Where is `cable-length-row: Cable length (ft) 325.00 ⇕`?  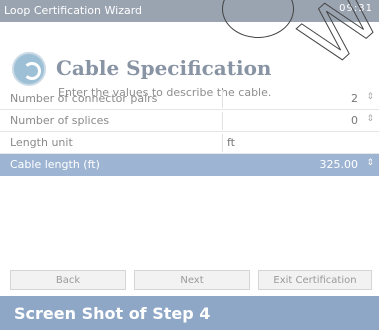 cable-length-row: Cable length (ft) 325.00 ⇕ is located at coordinates (189, 165).